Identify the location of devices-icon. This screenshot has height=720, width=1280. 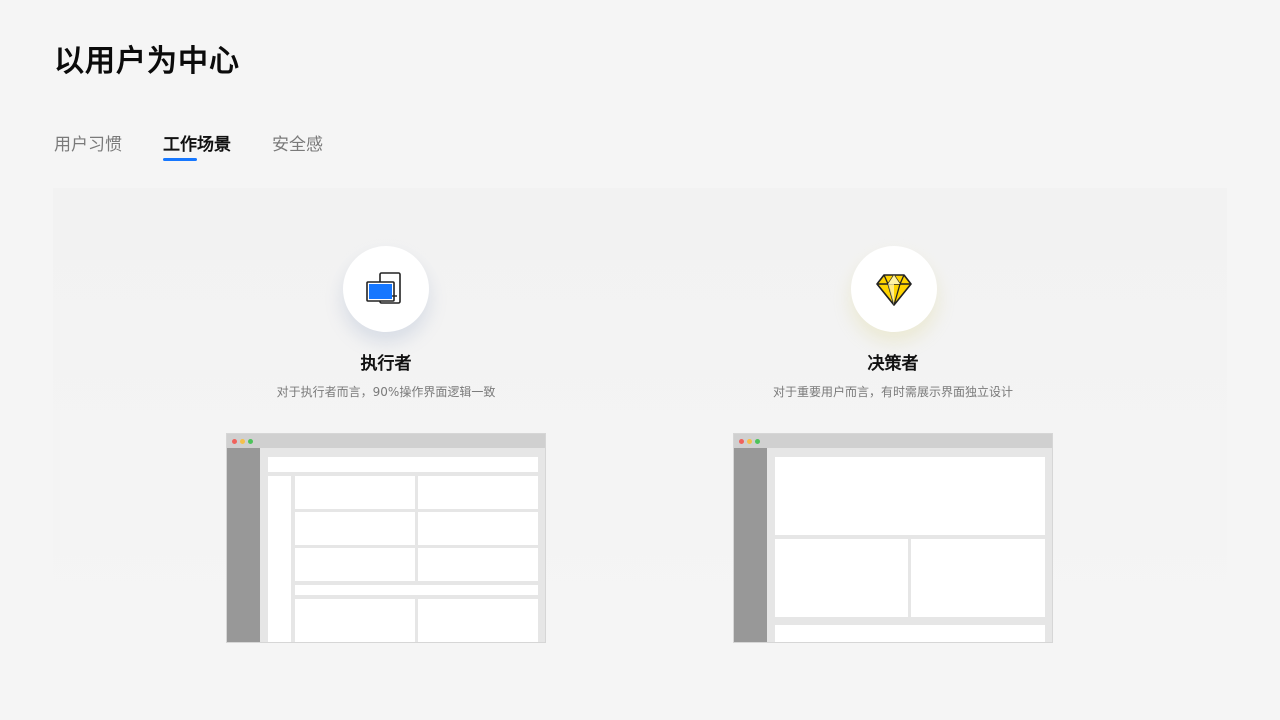
(383, 288).